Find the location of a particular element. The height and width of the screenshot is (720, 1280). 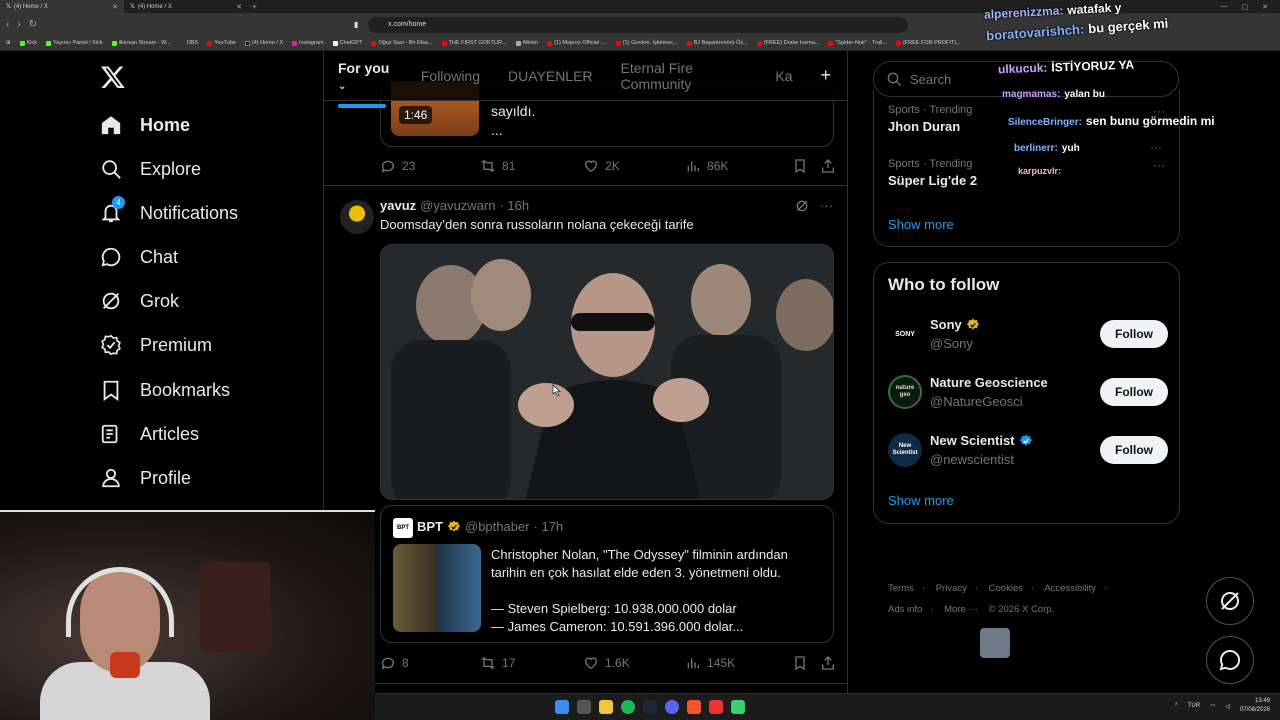

views-button: 145K is located at coordinates (738, 663).